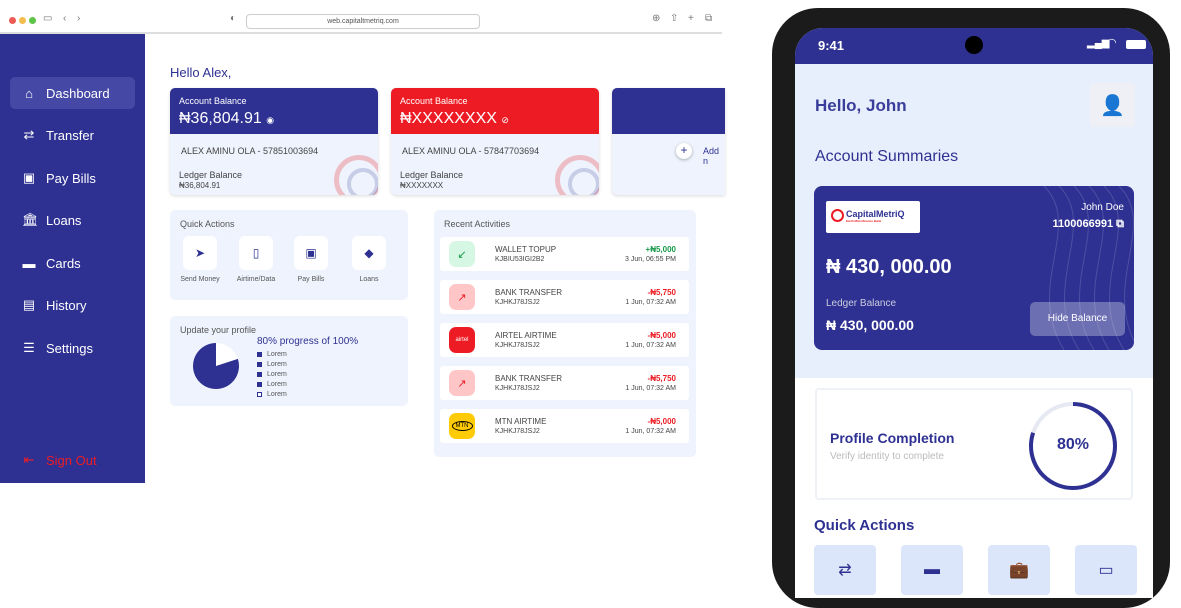 This screenshot has width=1181, height=608. I want to click on sidebar-item-dashboard: ⌂ Dashboard, so click(72, 93).